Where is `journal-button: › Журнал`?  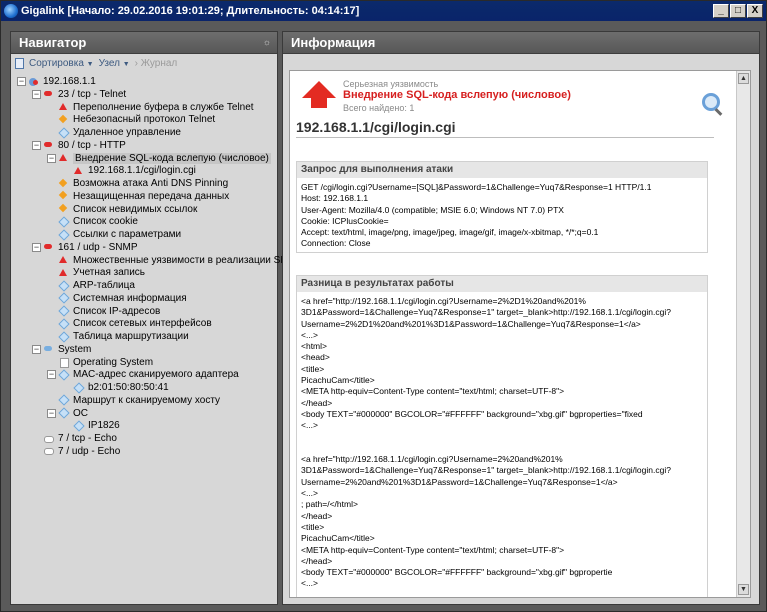
journal-button: › Журнал is located at coordinates (156, 63).